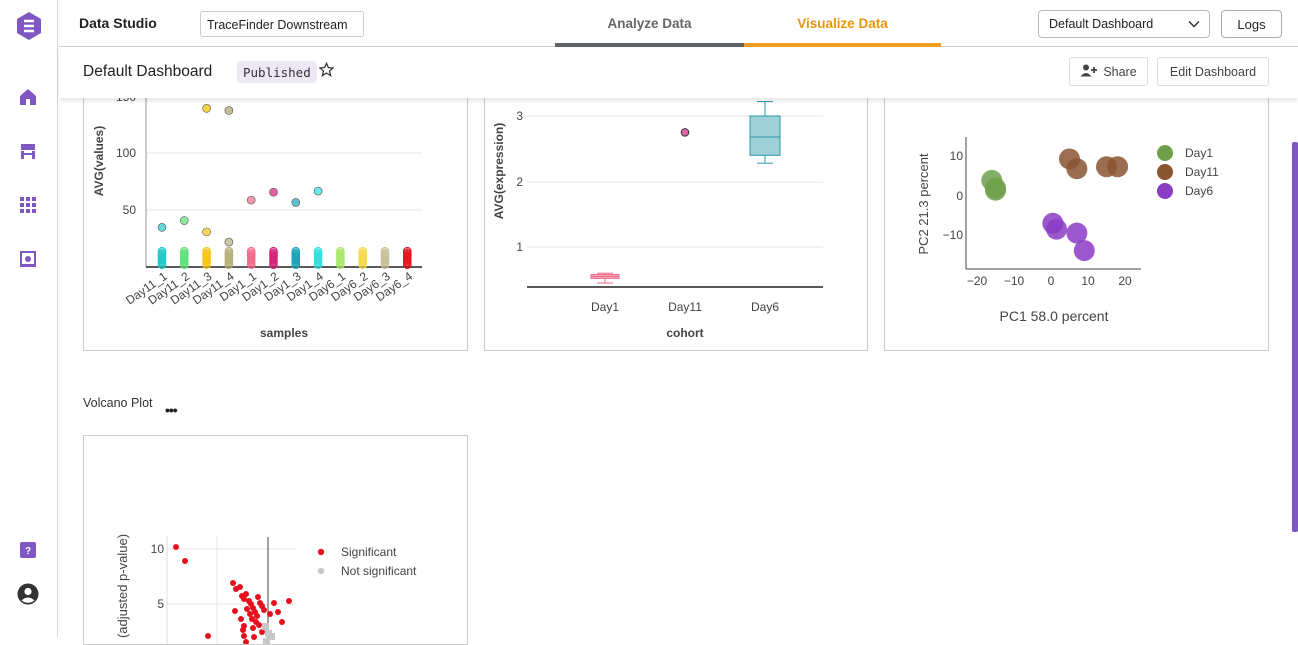 The height and width of the screenshot is (645, 1298). Describe the element at coordinates (684, 333) in the screenshot. I see `x-axis-title: cohort` at that location.